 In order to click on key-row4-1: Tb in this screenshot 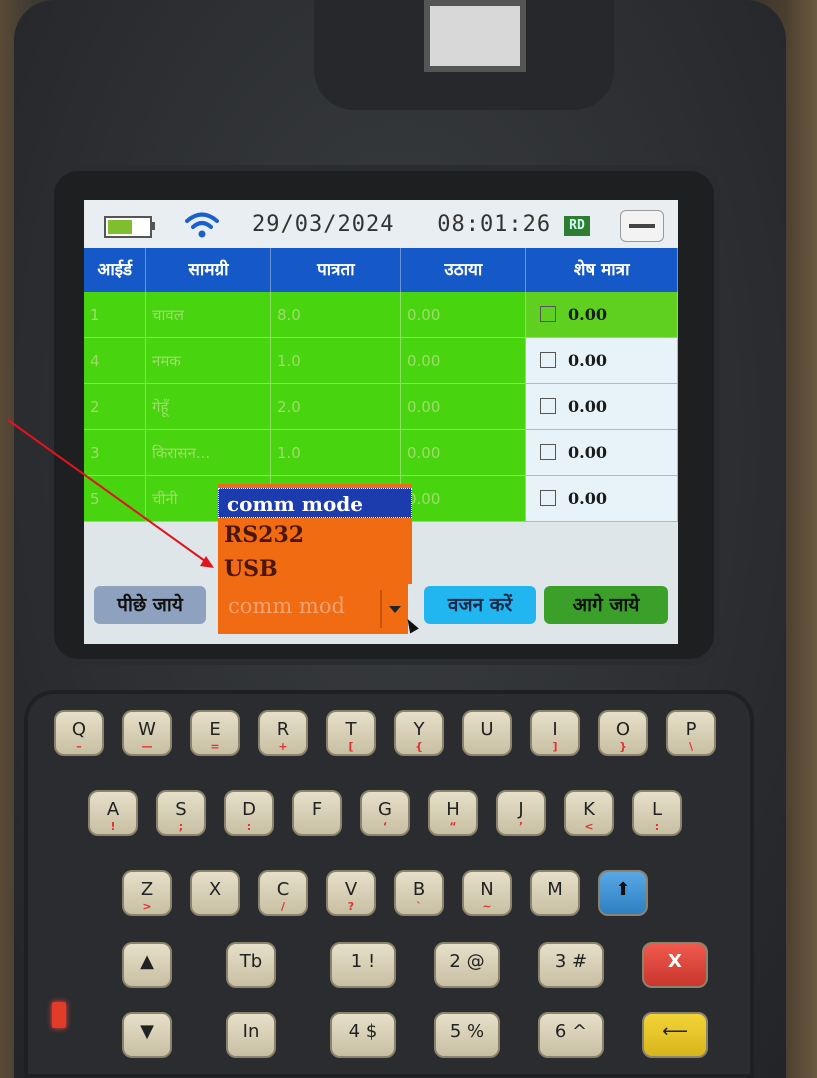, I will do `click(251, 965)`.